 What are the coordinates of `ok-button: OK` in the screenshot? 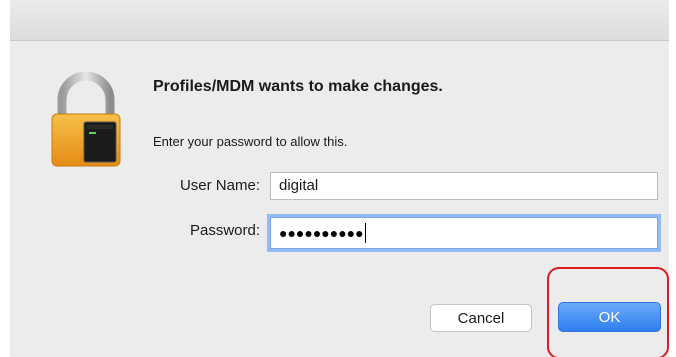 It's located at (609, 317).